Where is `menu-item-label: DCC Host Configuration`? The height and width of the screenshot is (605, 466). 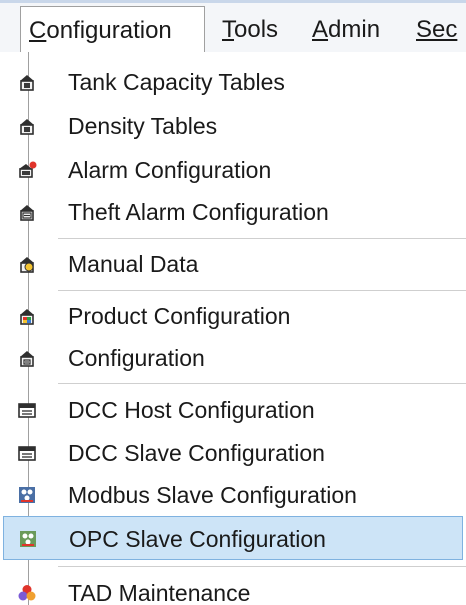
menu-item-label: DCC Host Configuration is located at coordinates (191, 410).